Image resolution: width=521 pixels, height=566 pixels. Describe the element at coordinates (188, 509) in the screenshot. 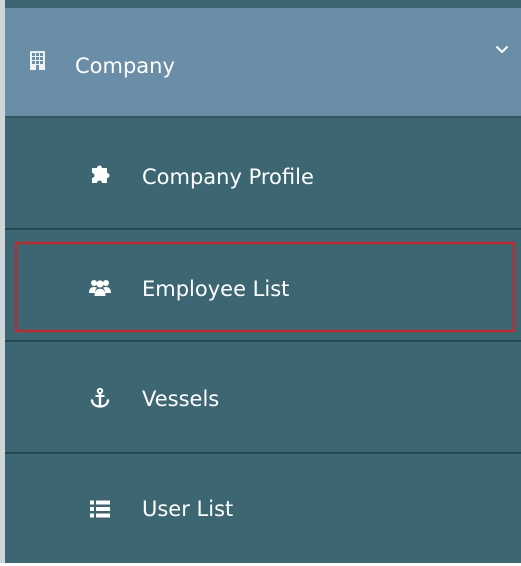

I see `submenu-item-label: User List` at that location.